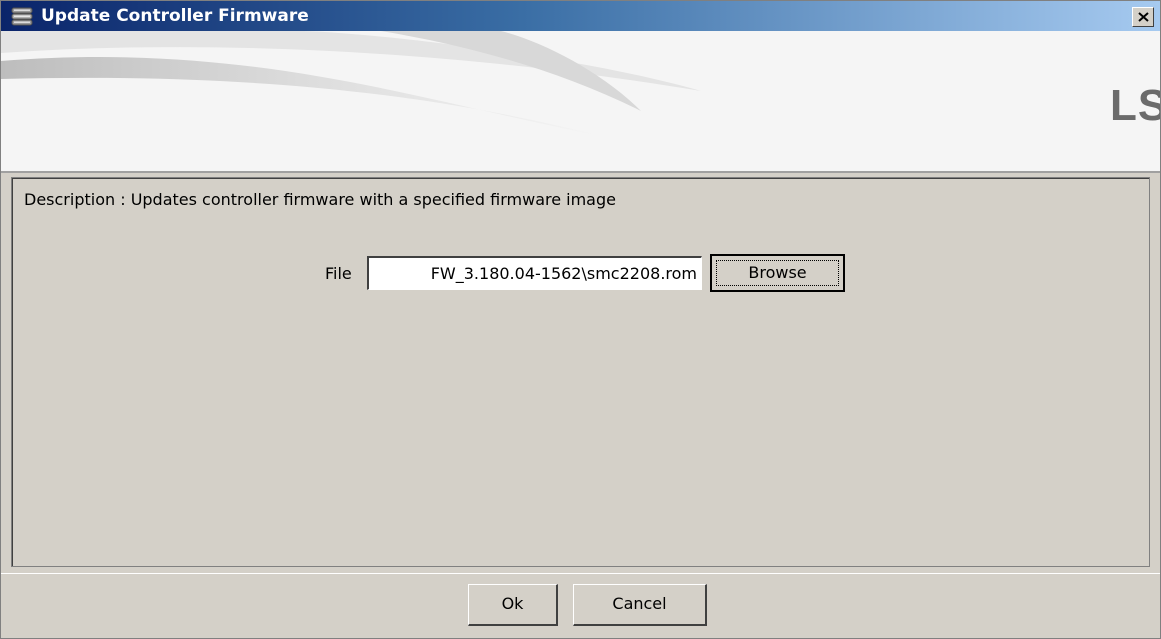  I want to click on cancel-button: Cancel, so click(640, 605).